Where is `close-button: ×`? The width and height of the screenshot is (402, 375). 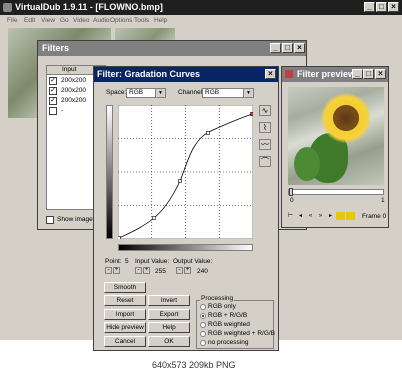 close-button: × is located at coordinates (393, 7).